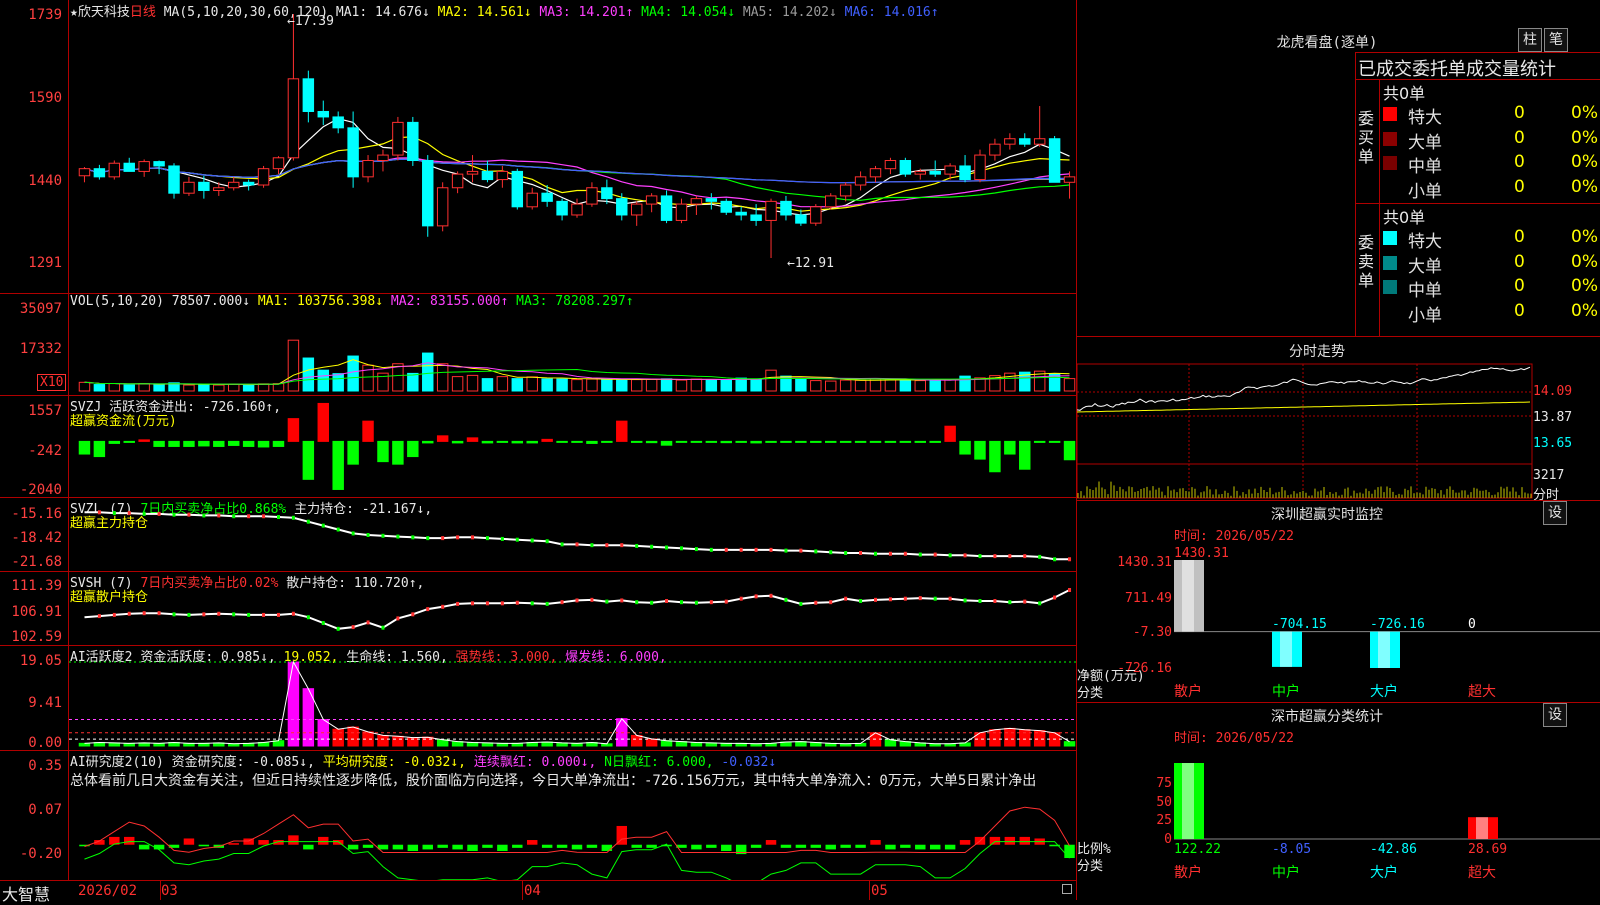 This screenshot has height=905, width=1600. I want to click on fund-flow-chart, so click(572, 446).